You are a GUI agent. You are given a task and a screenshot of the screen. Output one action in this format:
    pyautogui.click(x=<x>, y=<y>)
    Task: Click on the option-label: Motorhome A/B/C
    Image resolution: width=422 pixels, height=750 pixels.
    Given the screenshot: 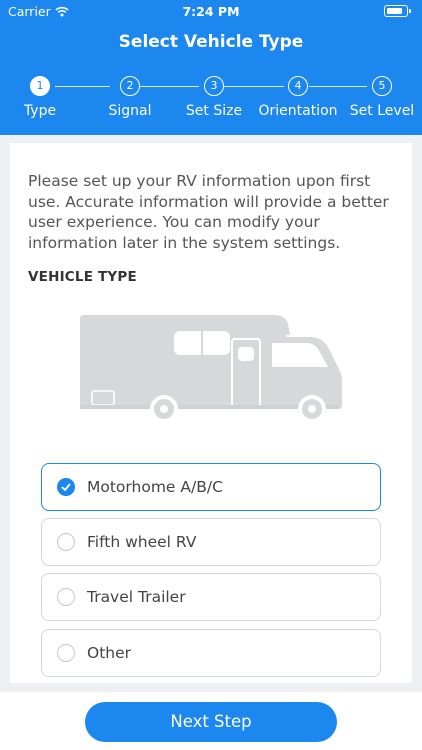 What is the action you would take?
    pyautogui.click(x=155, y=487)
    